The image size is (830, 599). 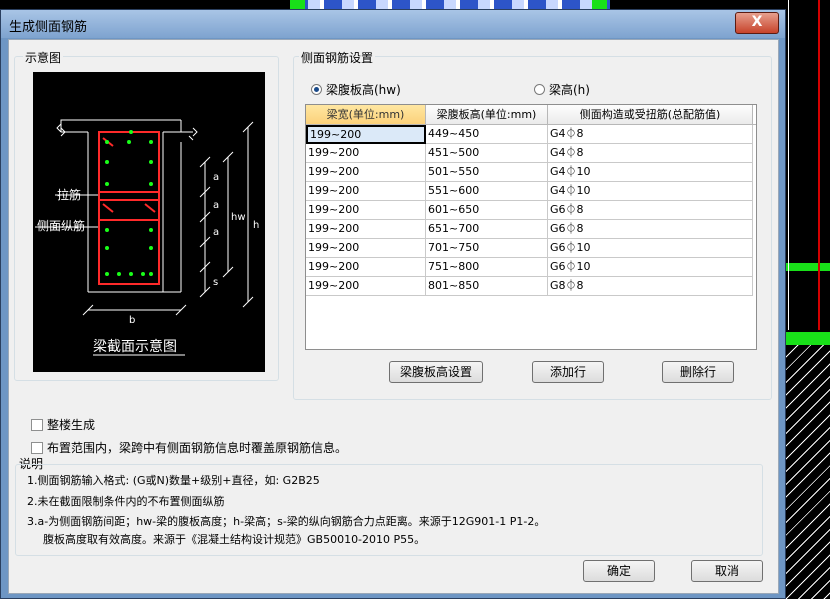 I want to click on table-cell: 551~600, so click(x=487, y=191).